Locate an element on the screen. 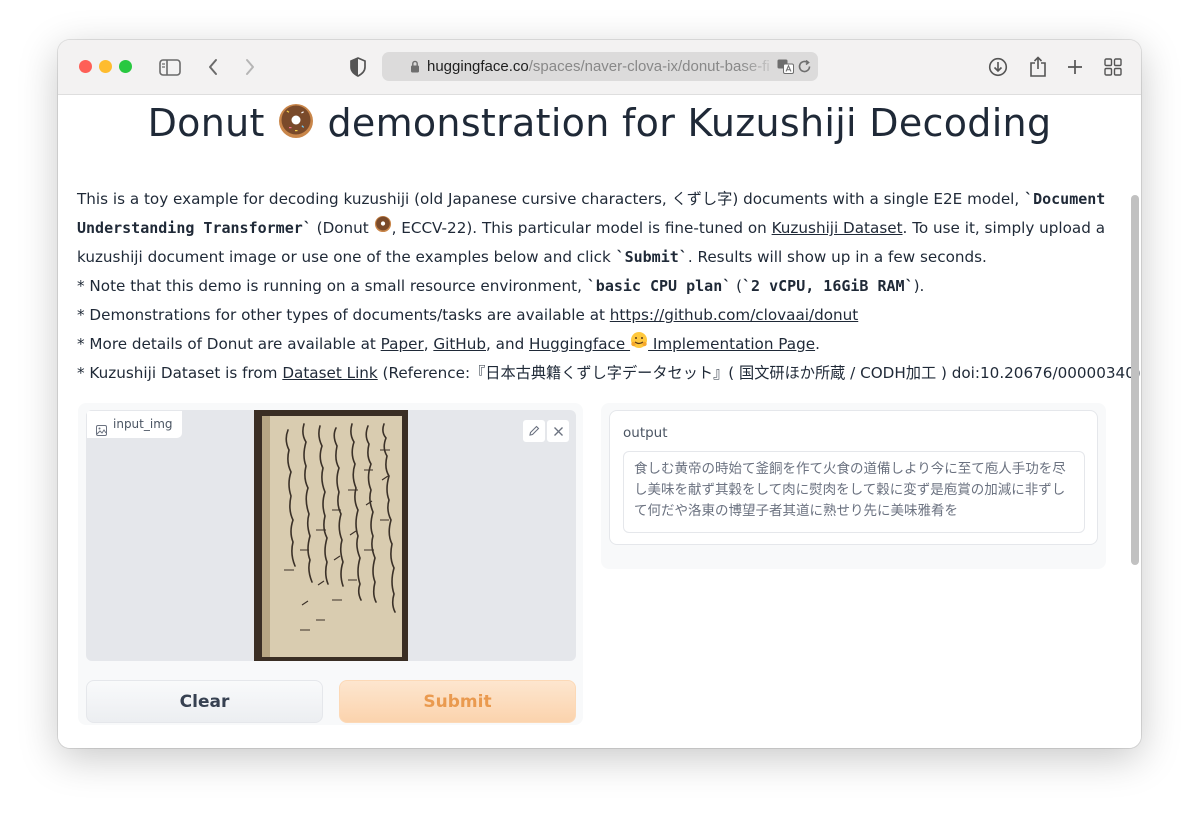 The width and height of the screenshot is (1200, 826). download-icon is located at coordinates (998, 67).